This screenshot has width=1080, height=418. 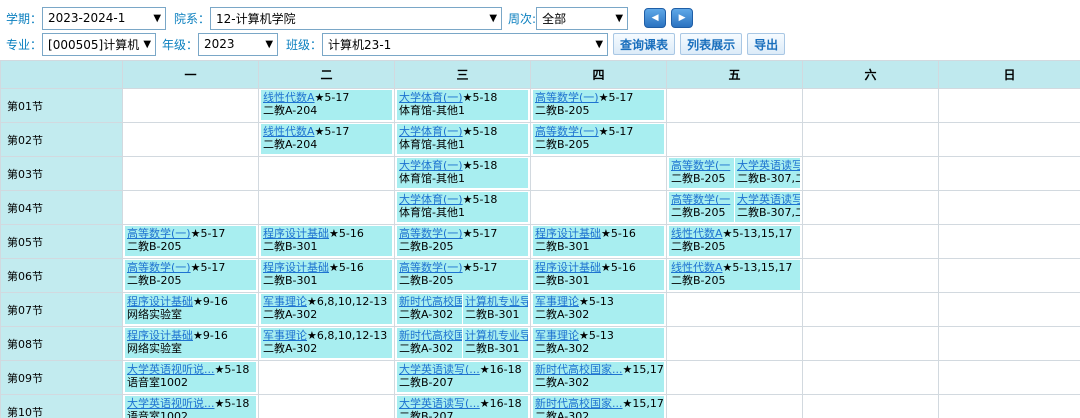 What do you see at coordinates (682, 18) in the screenshot?
I see `next-week-button: ▶` at bounding box center [682, 18].